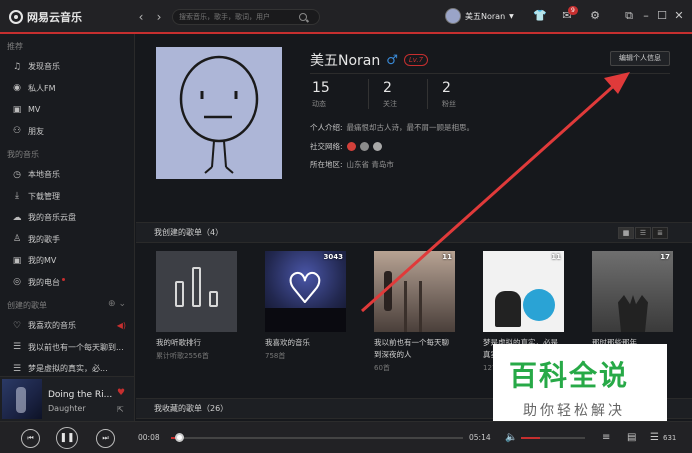 The width and height of the screenshot is (692, 453). Describe the element at coordinates (17, 217) in the screenshot. I see `cloud-icon: ☁` at that location.